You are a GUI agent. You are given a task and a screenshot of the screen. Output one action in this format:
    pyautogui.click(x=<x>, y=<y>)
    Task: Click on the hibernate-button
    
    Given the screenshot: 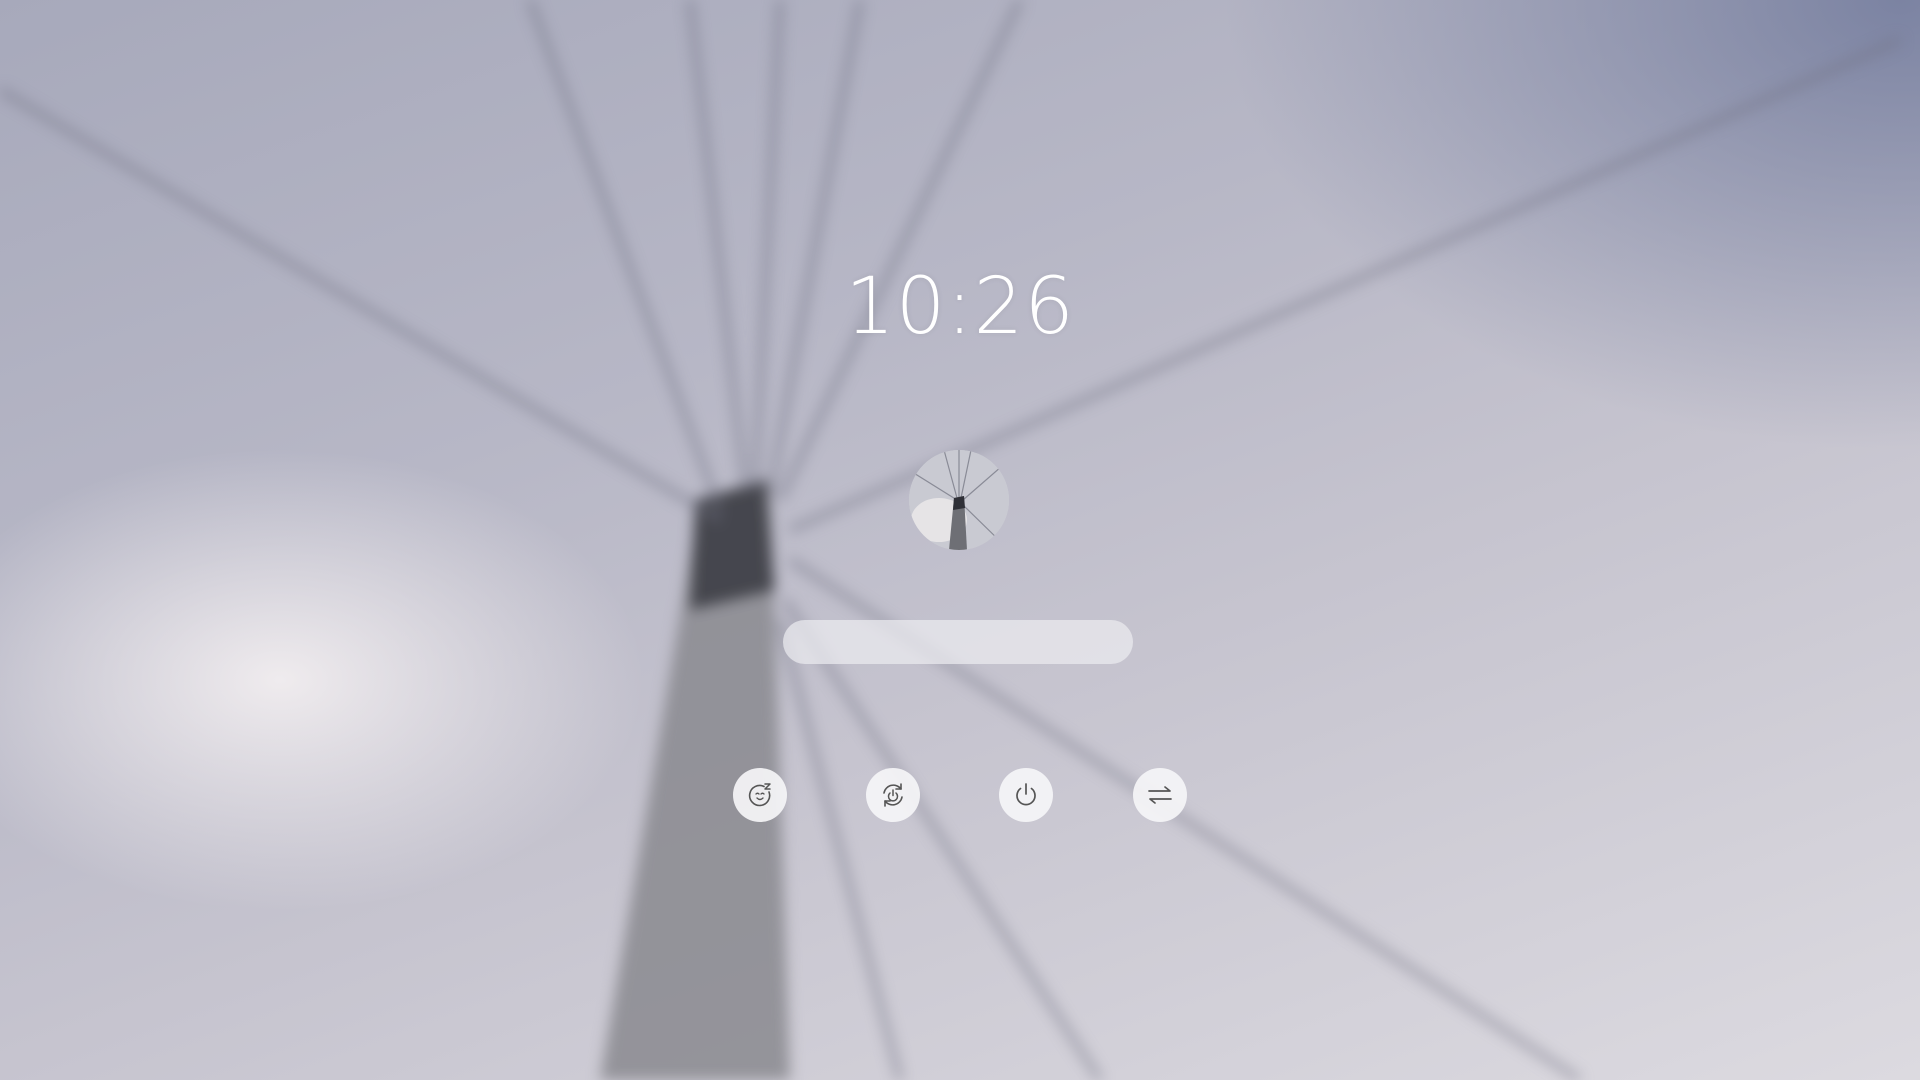 What is the action you would take?
    pyautogui.click(x=893, y=795)
    